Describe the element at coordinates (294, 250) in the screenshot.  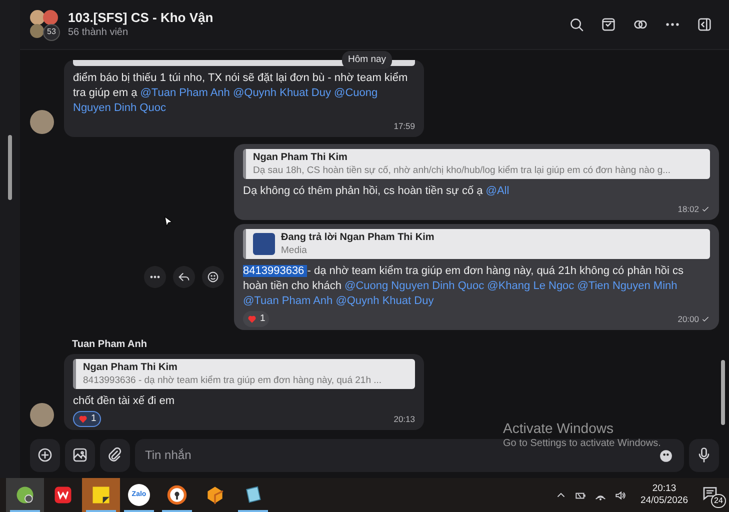
I see `quote-text: Media` at that location.